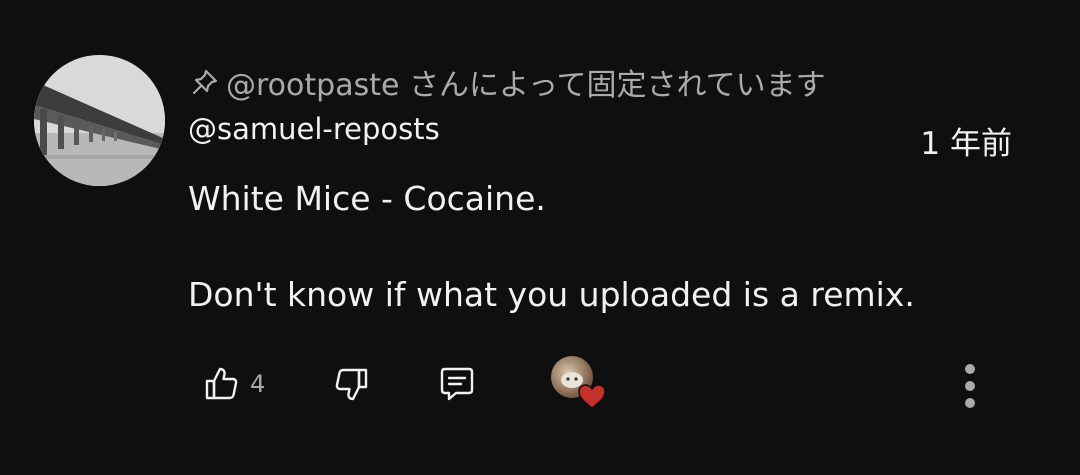 This screenshot has height=475, width=1080. Describe the element at coordinates (970, 369) in the screenshot. I see `more-vertical-icon` at that location.